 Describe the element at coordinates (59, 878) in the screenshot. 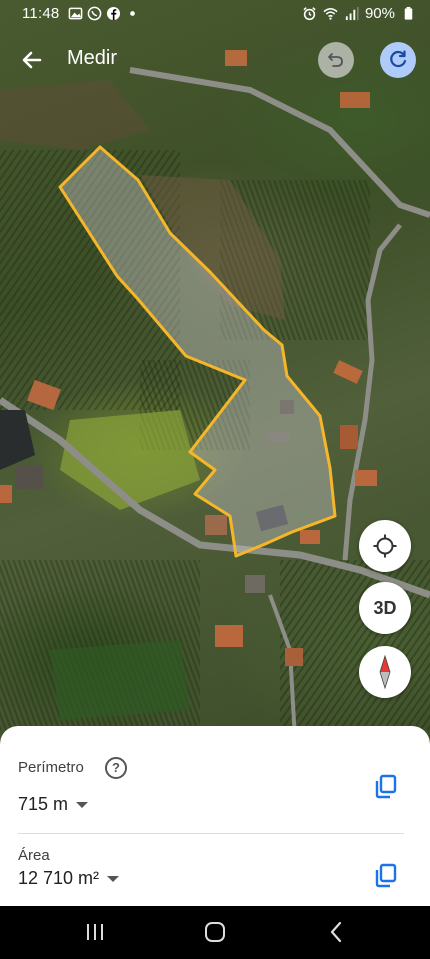

I see `area-value: 12 710 m²` at that location.